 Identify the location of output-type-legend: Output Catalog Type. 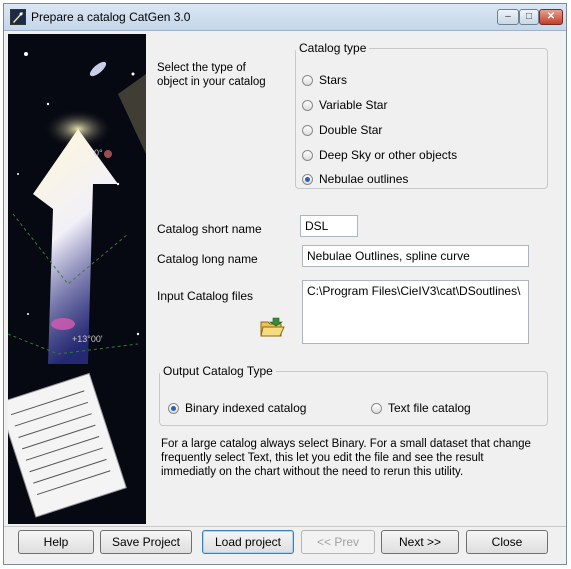
(218, 371).